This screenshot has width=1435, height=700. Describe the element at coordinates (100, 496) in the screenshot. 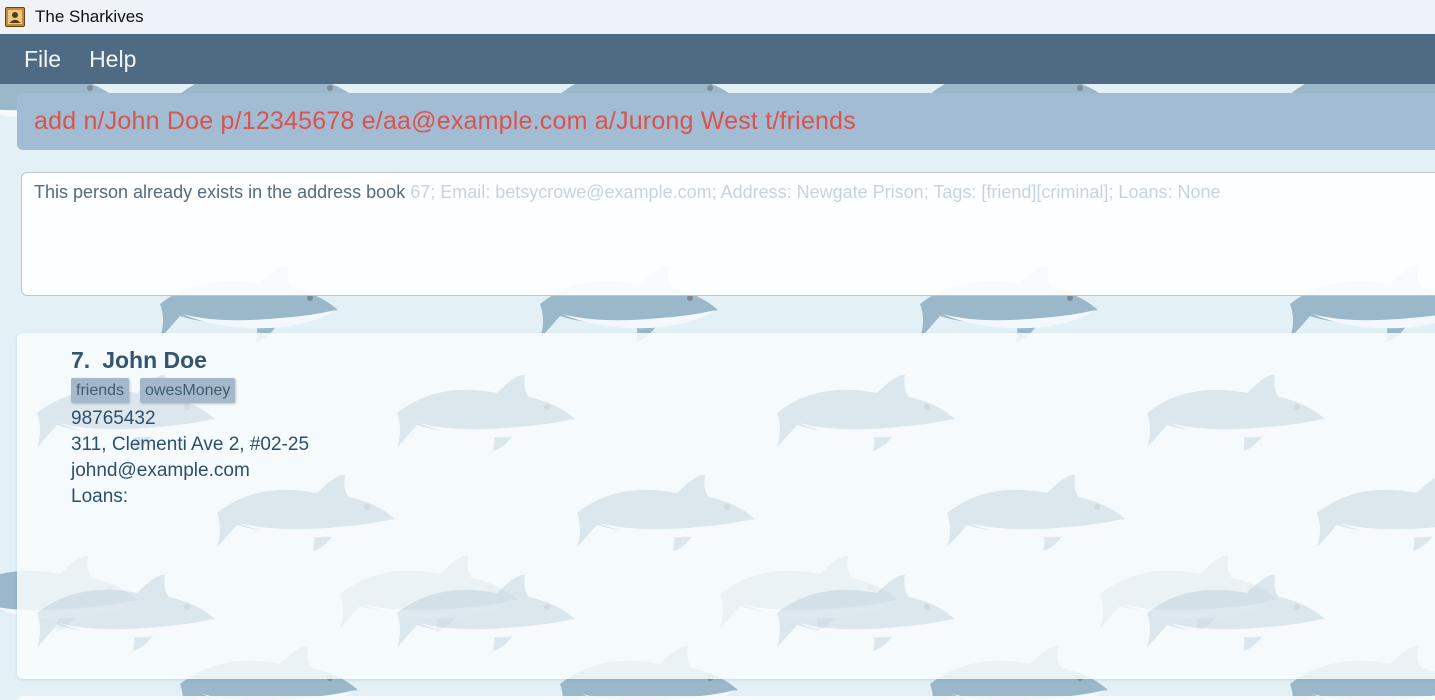

I see `person-loans: Loans:` at that location.